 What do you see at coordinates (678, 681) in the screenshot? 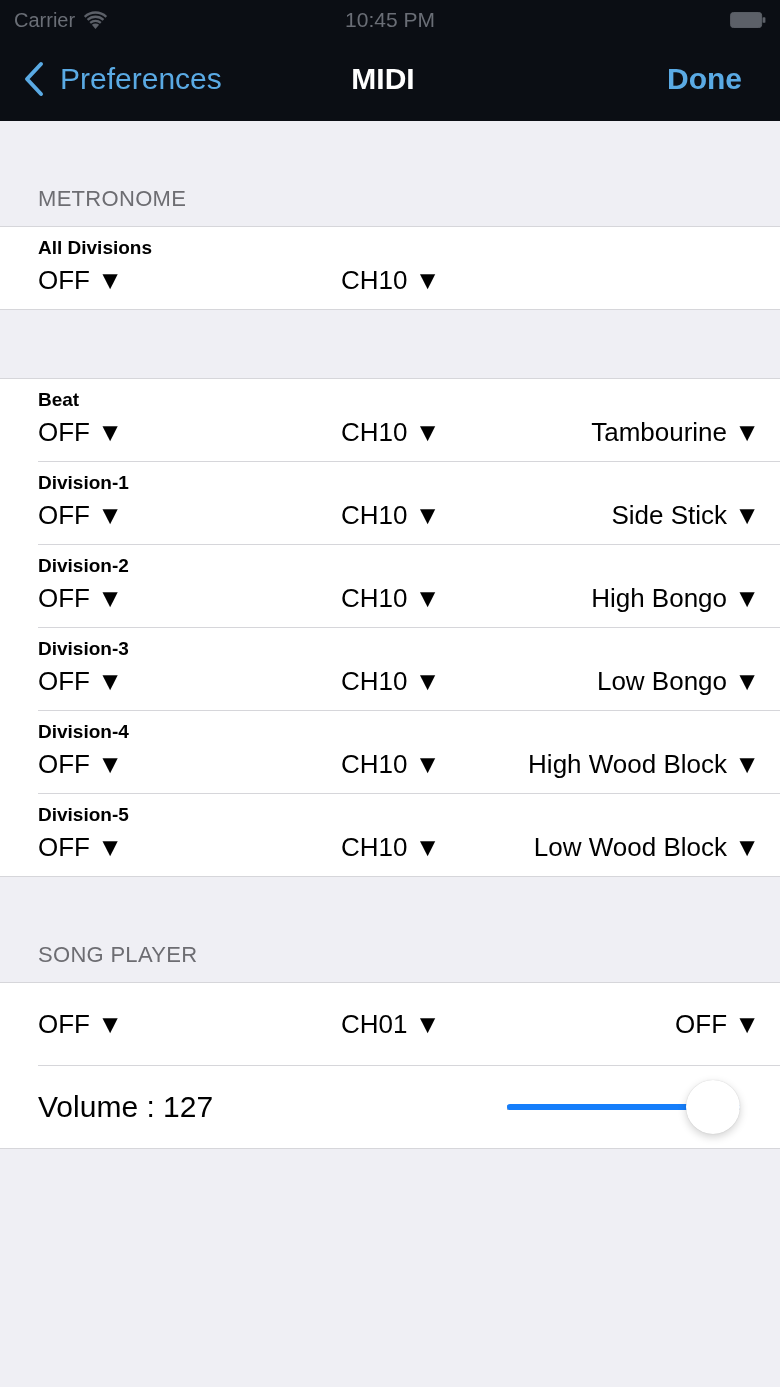
I see `dropdown-button: Low Bongo ▼` at bounding box center [678, 681].